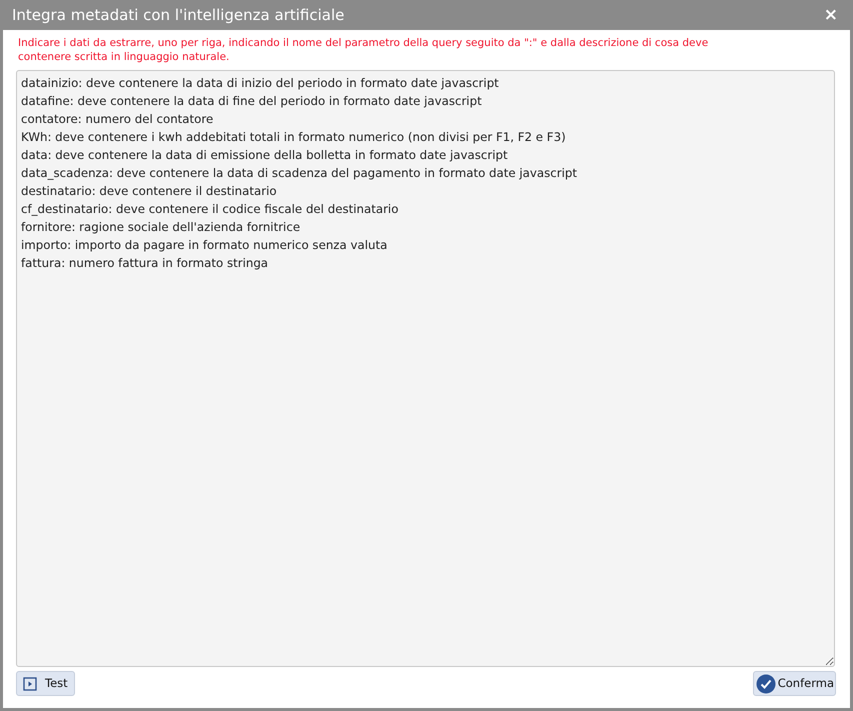  Describe the element at coordinates (766, 684) in the screenshot. I see `check-icon` at that location.